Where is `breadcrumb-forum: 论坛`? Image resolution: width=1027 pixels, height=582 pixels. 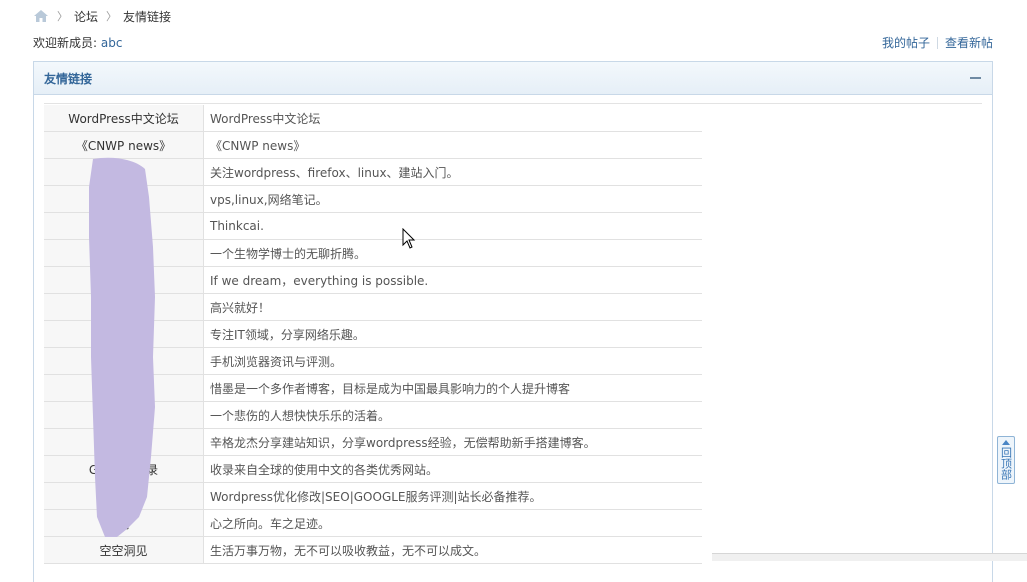
breadcrumb-forum: 论坛 is located at coordinates (86, 16).